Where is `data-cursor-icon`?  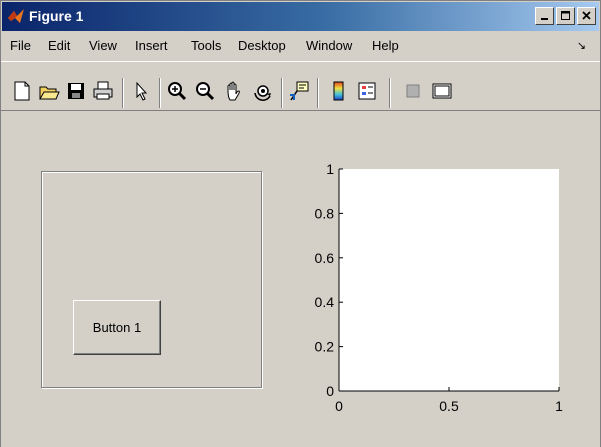 data-cursor-icon is located at coordinates (299, 91).